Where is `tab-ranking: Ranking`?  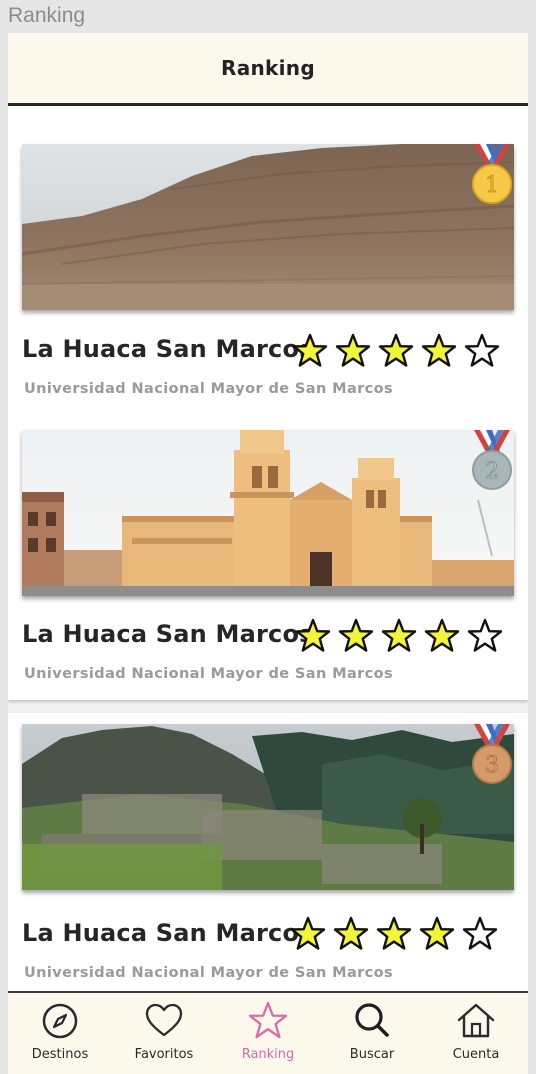
tab-ranking: Ranking is located at coordinates (268, 1033).